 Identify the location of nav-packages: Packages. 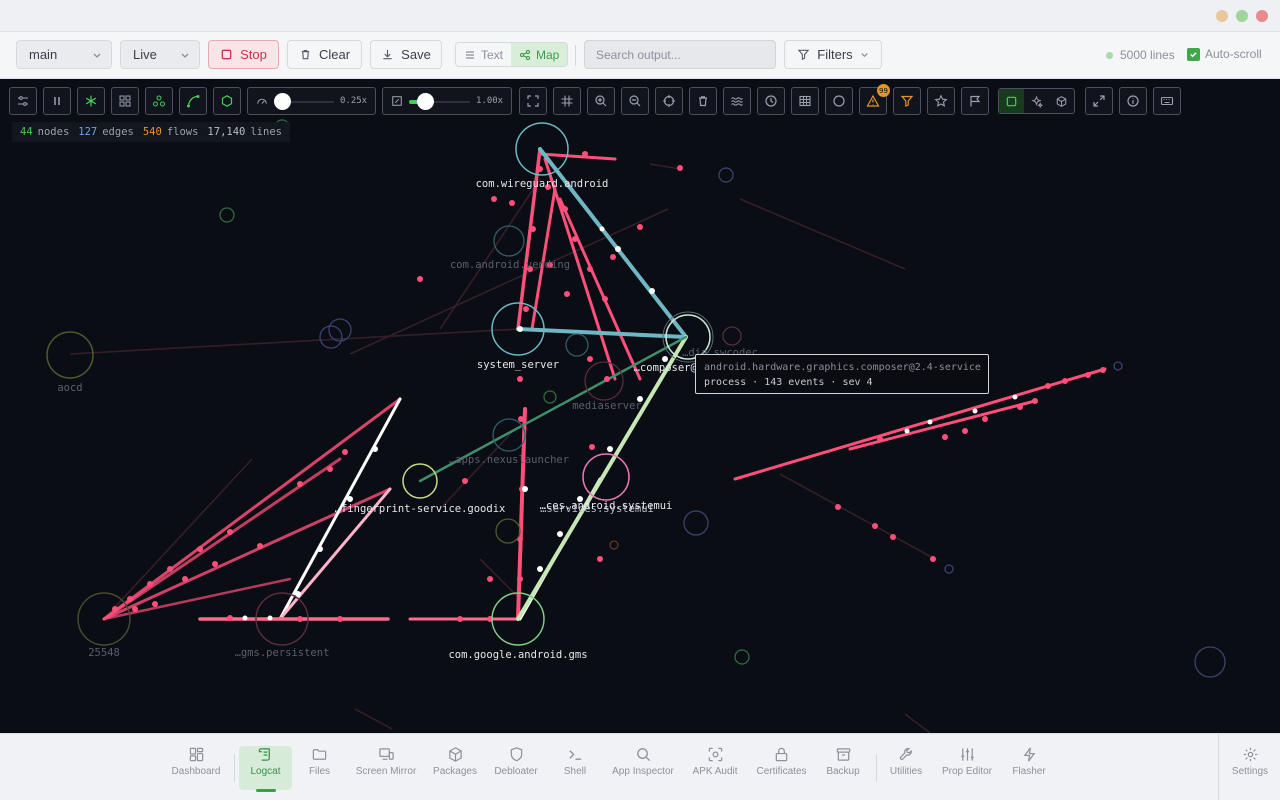
(455, 768).